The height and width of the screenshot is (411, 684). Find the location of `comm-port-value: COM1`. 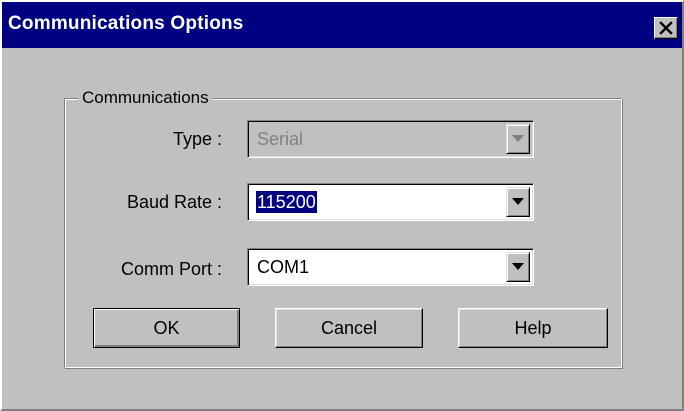

comm-port-value: COM1 is located at coordinates (283, 267).